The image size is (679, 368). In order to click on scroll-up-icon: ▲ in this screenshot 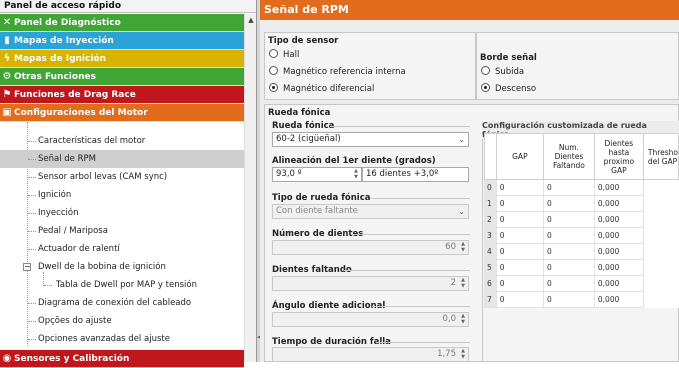, I will do `click(251, 20)`.